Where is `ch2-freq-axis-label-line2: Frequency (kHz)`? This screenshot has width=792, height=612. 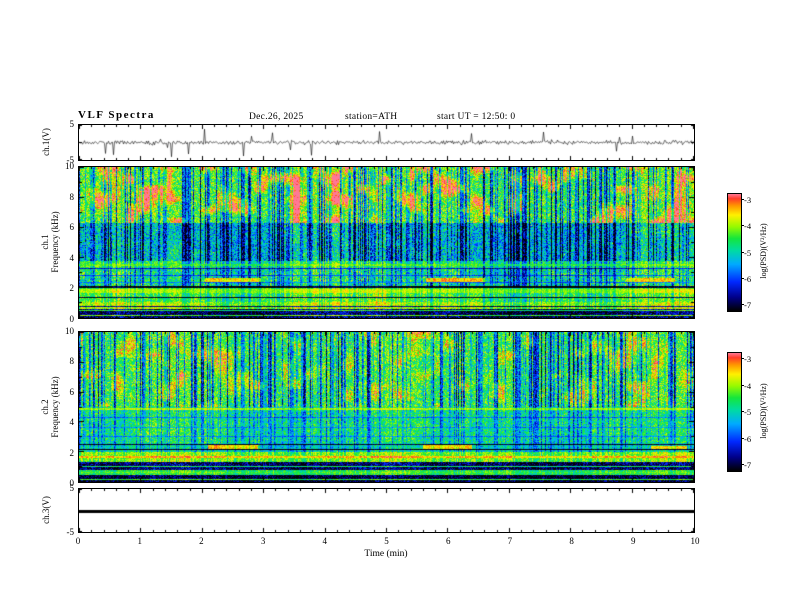 ch2-freq-axis-label-line2: Frequency (kHz) is located at coordinates (55, 407).